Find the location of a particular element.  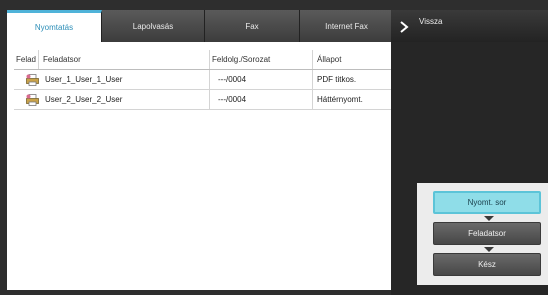

tab-fax: Fax is located at coordinates (252, 26).